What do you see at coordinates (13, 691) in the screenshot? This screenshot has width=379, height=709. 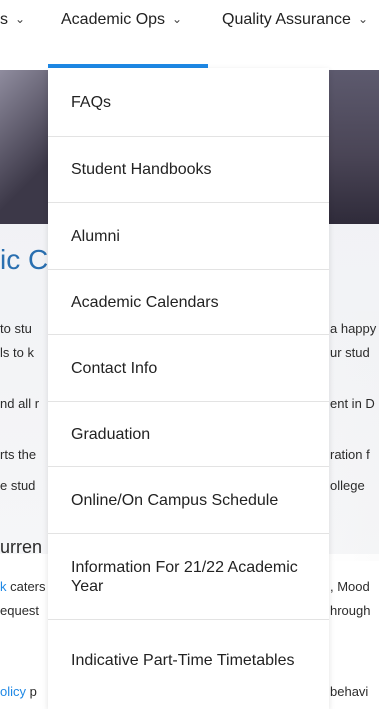 I see `policy-link: olicy` at bounding box center [13, 691].